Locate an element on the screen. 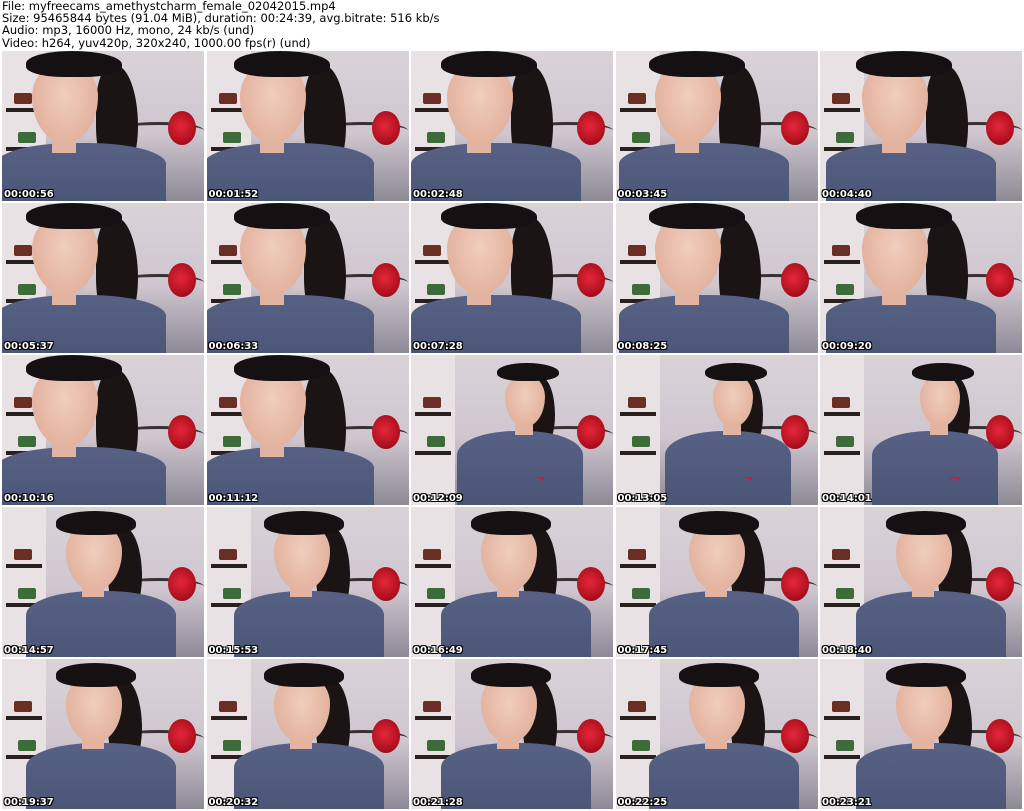 This screenshot has width=1024, height=811. thumbnail-frame: 00:23:21 is located at coordinates (921, 734).